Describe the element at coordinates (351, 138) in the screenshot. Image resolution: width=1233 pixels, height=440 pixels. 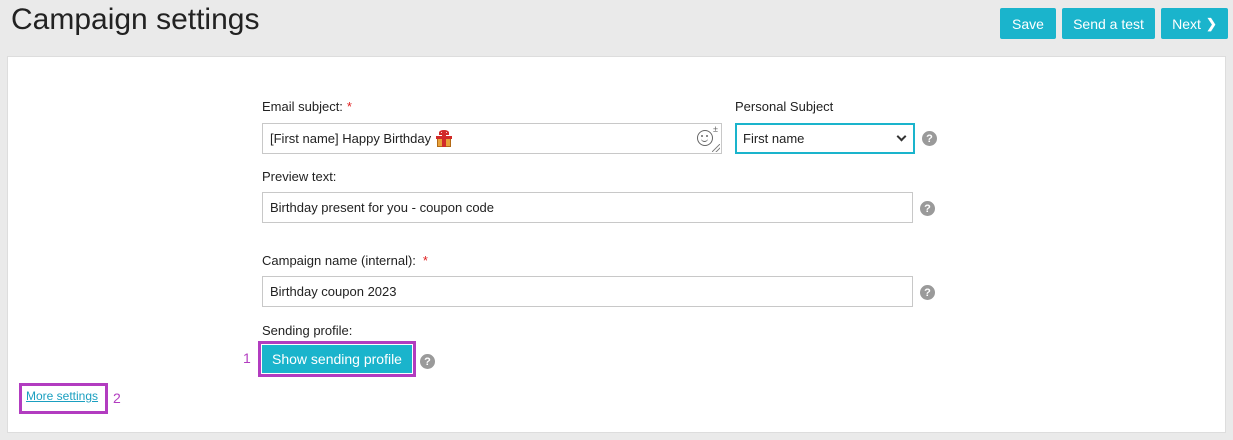
I see `email-subject-value: [First name] Happy Birthday` at that location.